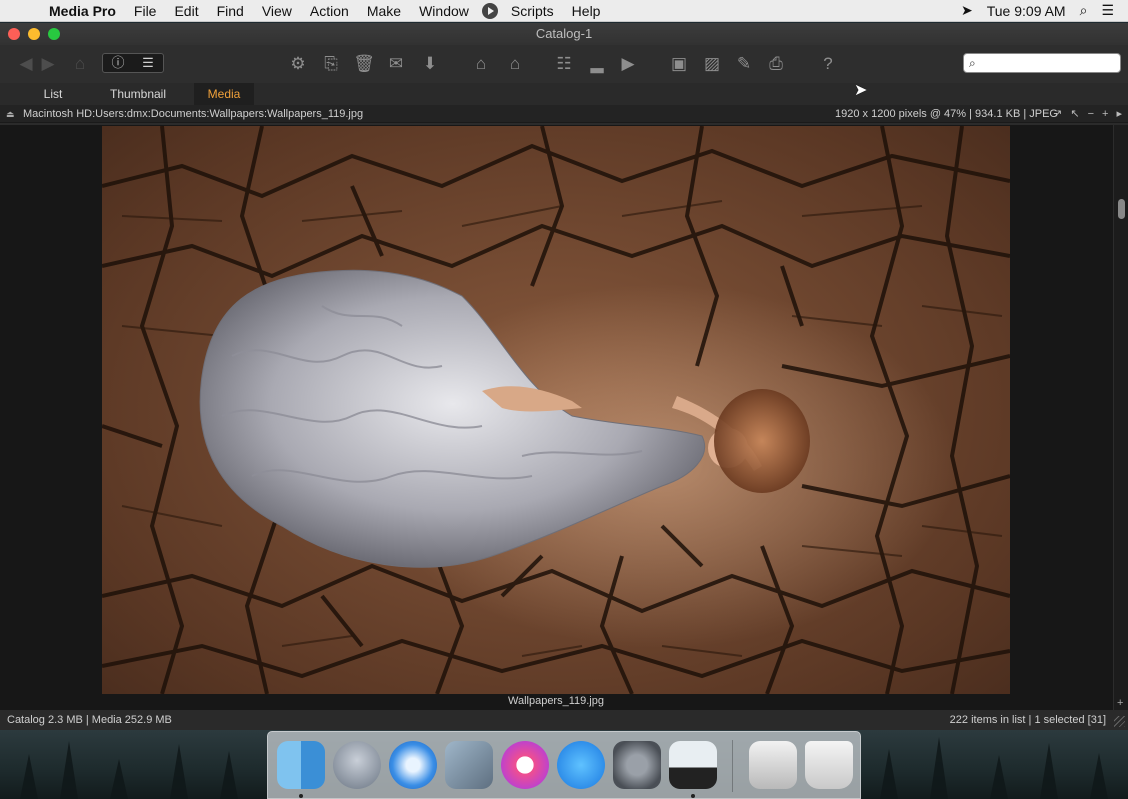  Describe the element at coordinates (469, 765) in the screenshot. I see `preview-icon` at that location.